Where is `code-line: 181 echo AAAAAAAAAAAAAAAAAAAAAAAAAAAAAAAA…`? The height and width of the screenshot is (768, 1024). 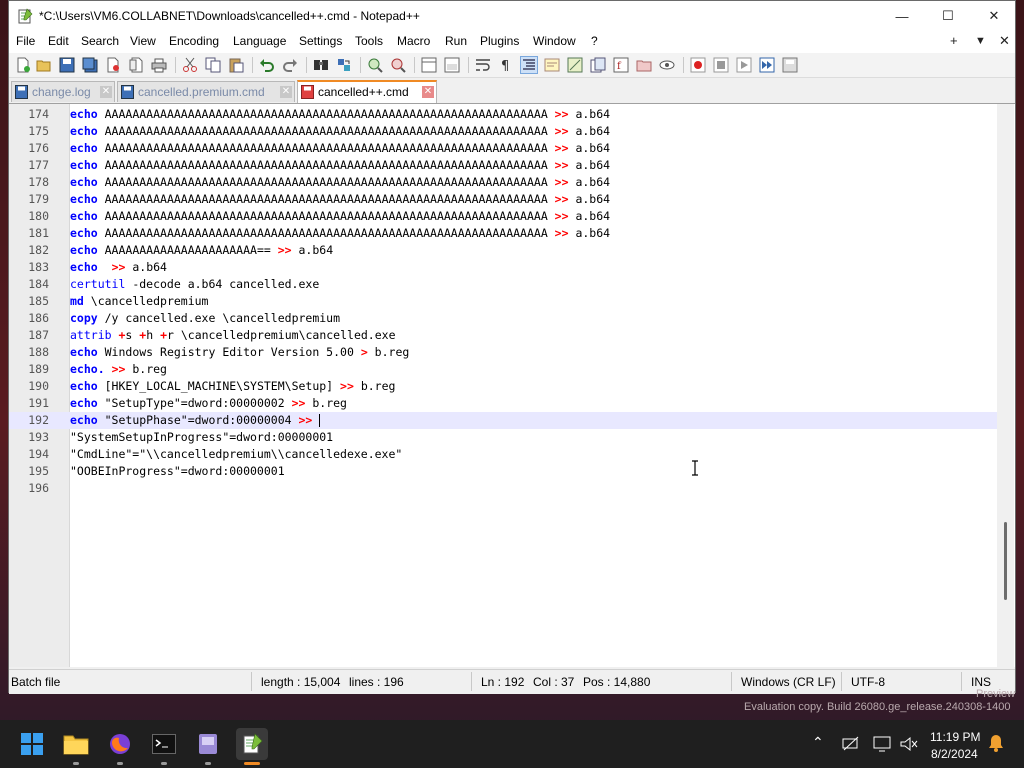
code-line: 181 echo AAAAAAAAAAAAAAAAAAAAAAAAAAAAAAAA… is located at coordinates (503, 233).